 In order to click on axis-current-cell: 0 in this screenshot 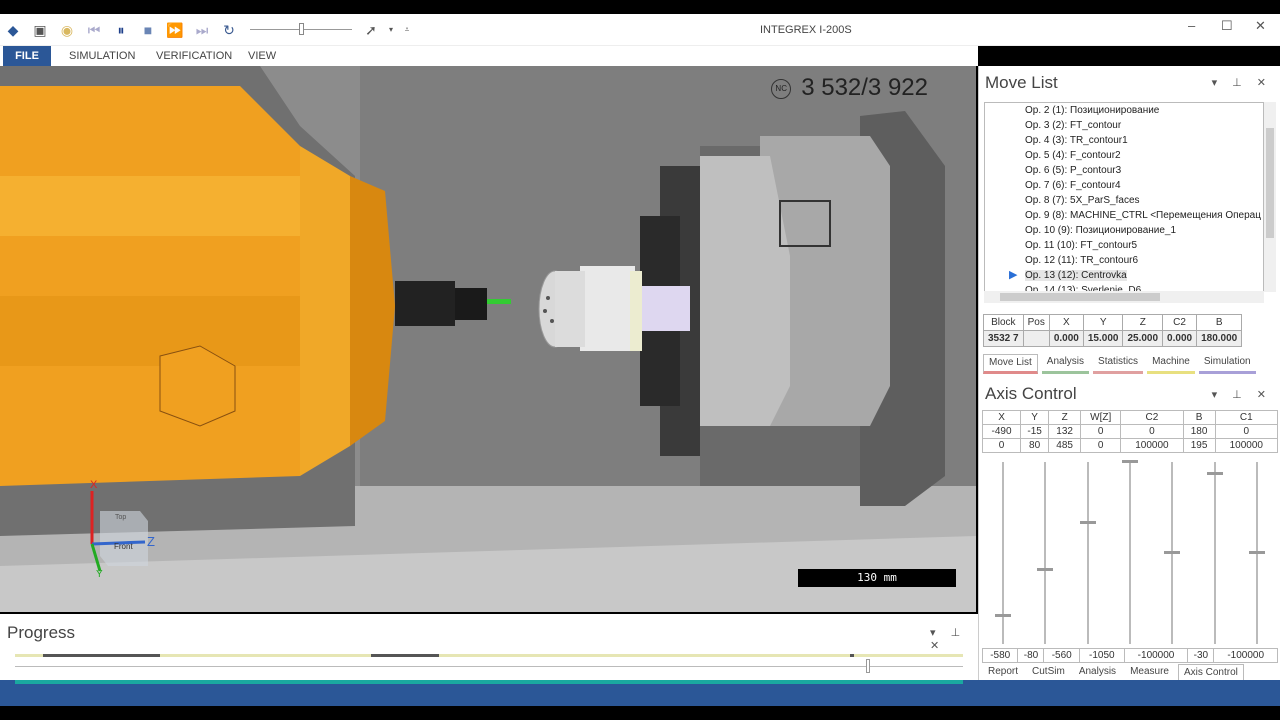, I will do `click(1152, 431)`.